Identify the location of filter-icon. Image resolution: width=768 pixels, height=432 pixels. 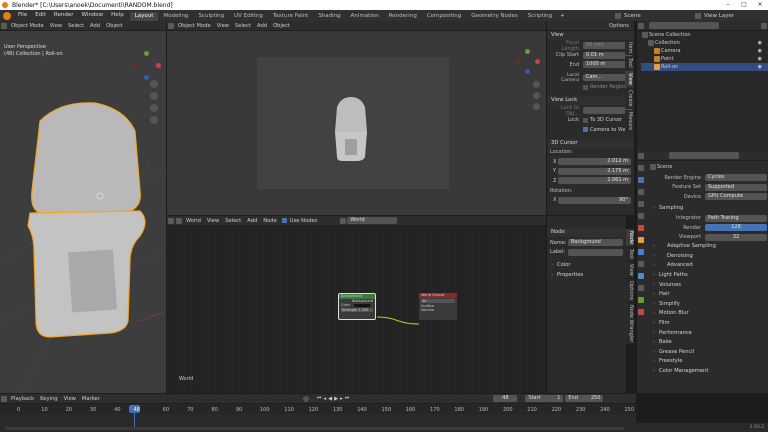
(764, 25).